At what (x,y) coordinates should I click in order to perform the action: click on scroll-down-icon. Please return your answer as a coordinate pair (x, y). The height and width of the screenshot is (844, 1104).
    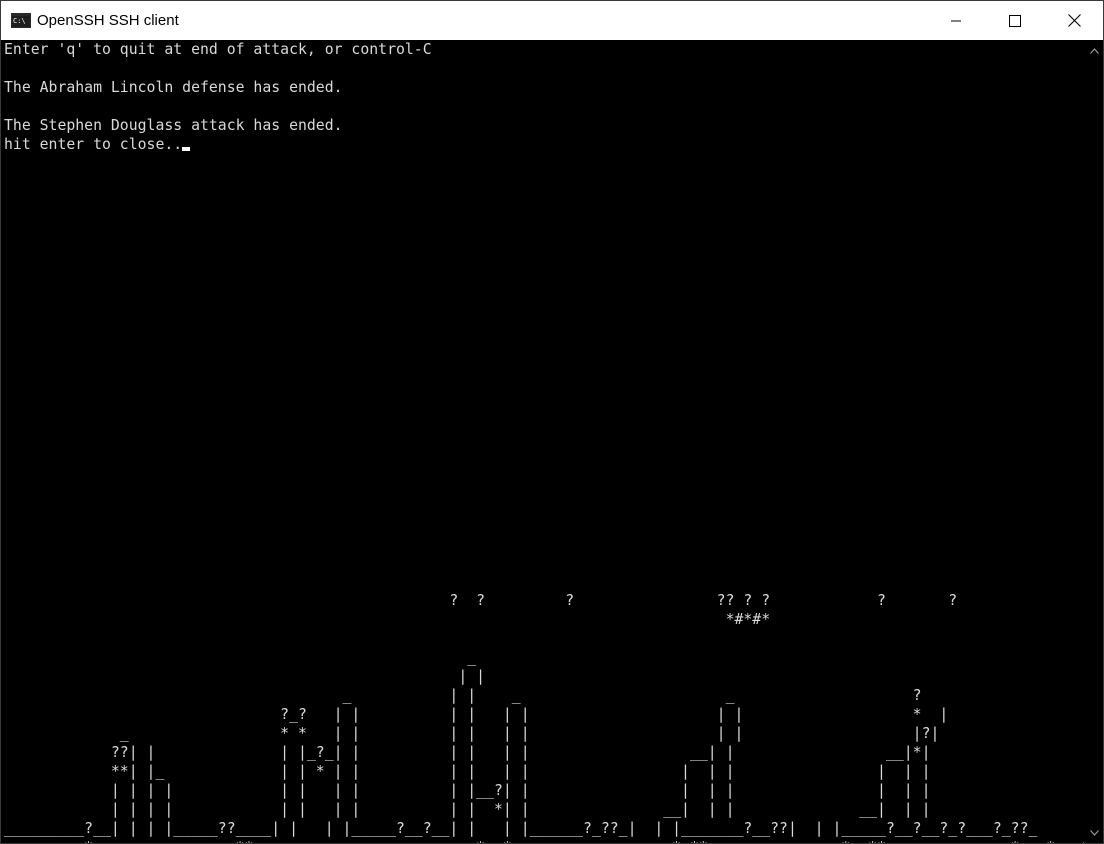
    Looking at the image, I should click on (1094, 832).